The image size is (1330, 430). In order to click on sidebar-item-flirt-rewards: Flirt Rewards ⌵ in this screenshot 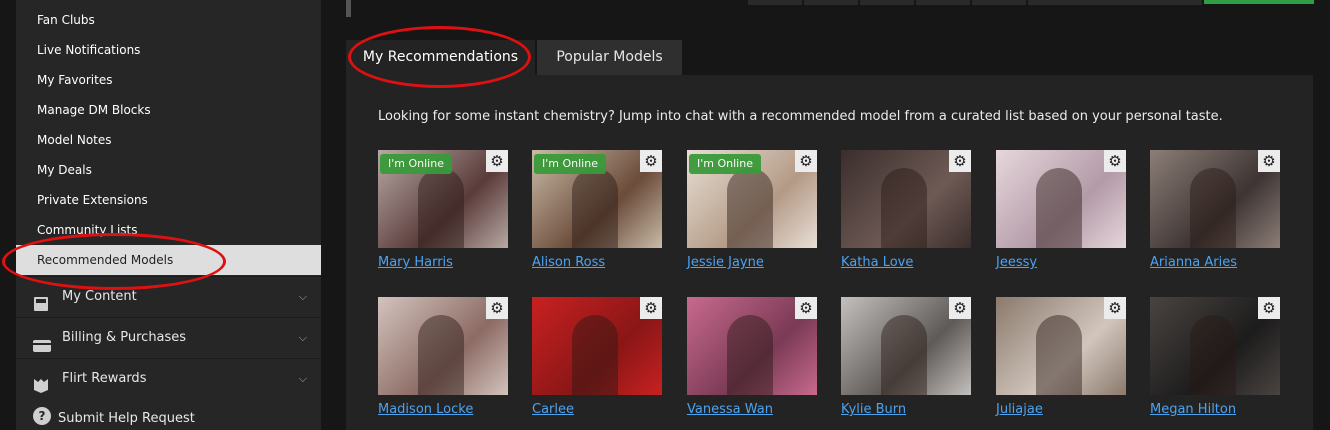, I will do `click(168, 378)`.